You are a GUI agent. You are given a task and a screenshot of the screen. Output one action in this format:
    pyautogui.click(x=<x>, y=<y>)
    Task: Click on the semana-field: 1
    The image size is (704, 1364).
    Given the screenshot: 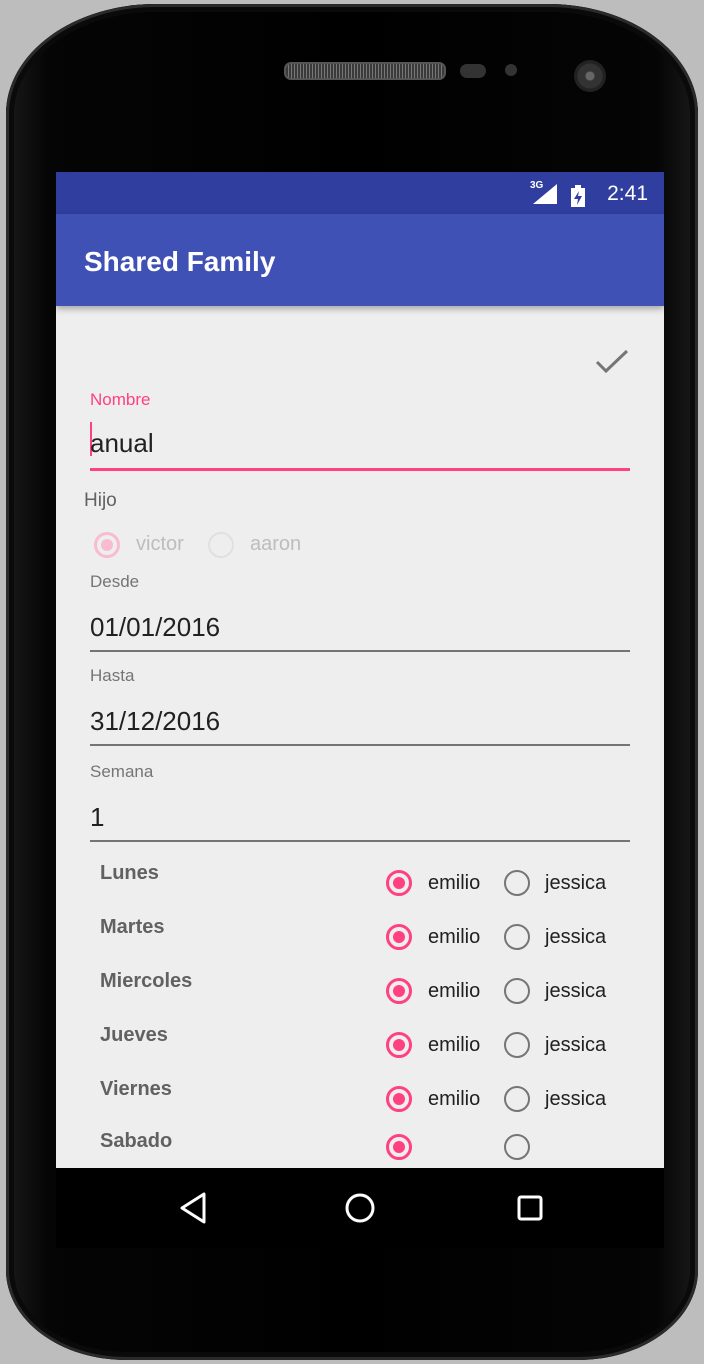 What is the action you would take?
    pyautogui.click(x=97, y=817)
    